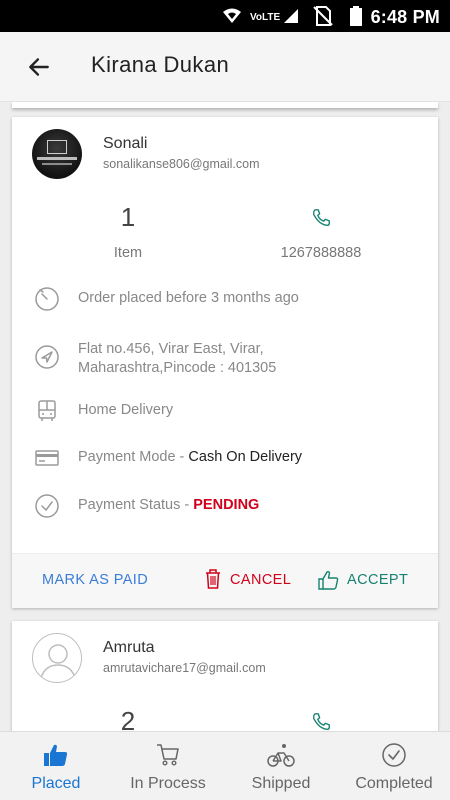  I want to click on item-count: 1, so click(128, 217).